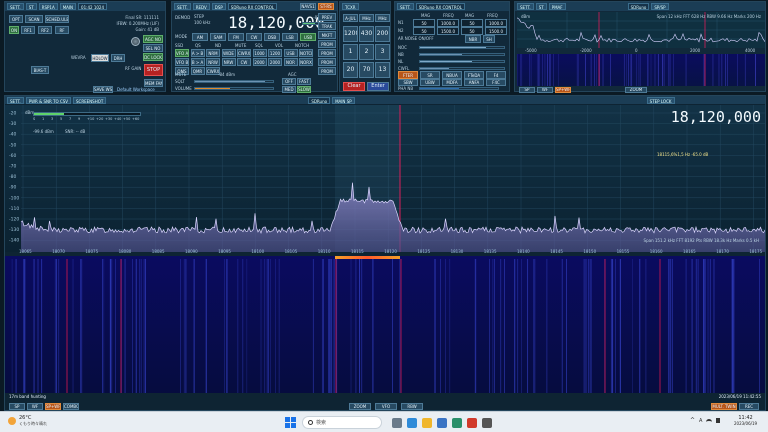  I want to click on keypad-unit-1: MHz, so click(366, 18).